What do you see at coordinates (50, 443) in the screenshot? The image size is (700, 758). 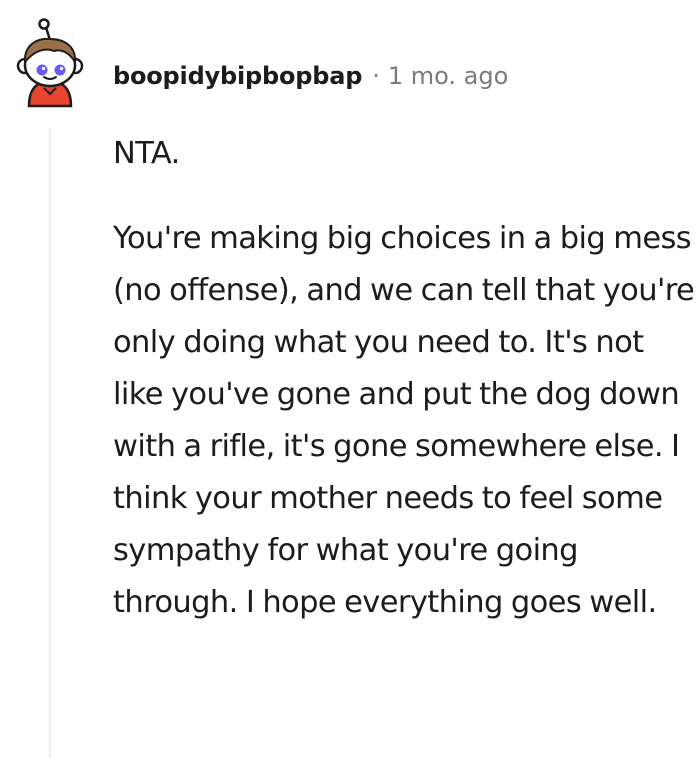 I see `thread-collapse-line` at bounding box center [50, 443].